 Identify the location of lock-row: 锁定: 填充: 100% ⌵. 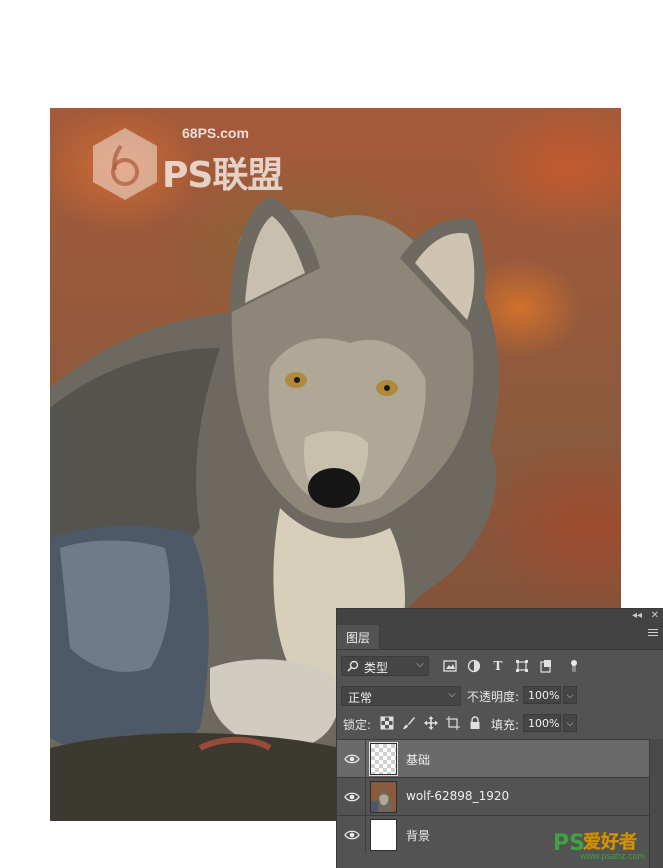
(500, 724).